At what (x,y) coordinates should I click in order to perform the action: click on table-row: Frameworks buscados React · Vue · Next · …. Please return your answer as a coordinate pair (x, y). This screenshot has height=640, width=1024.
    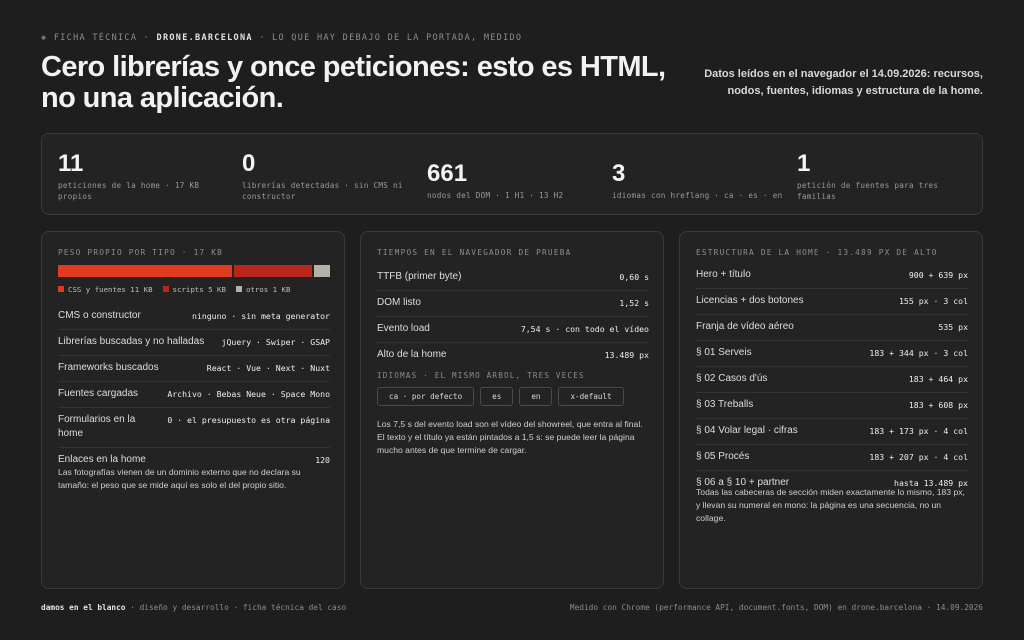
    Looking at the image, I should click on (194, 369).